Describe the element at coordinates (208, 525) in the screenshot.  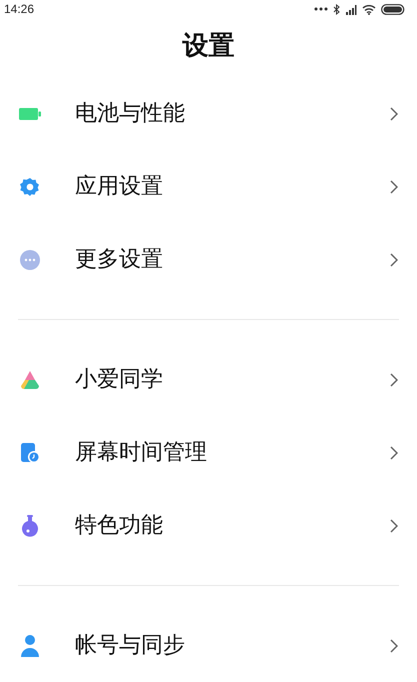
I see `settings-item: 特色功能` at that location.